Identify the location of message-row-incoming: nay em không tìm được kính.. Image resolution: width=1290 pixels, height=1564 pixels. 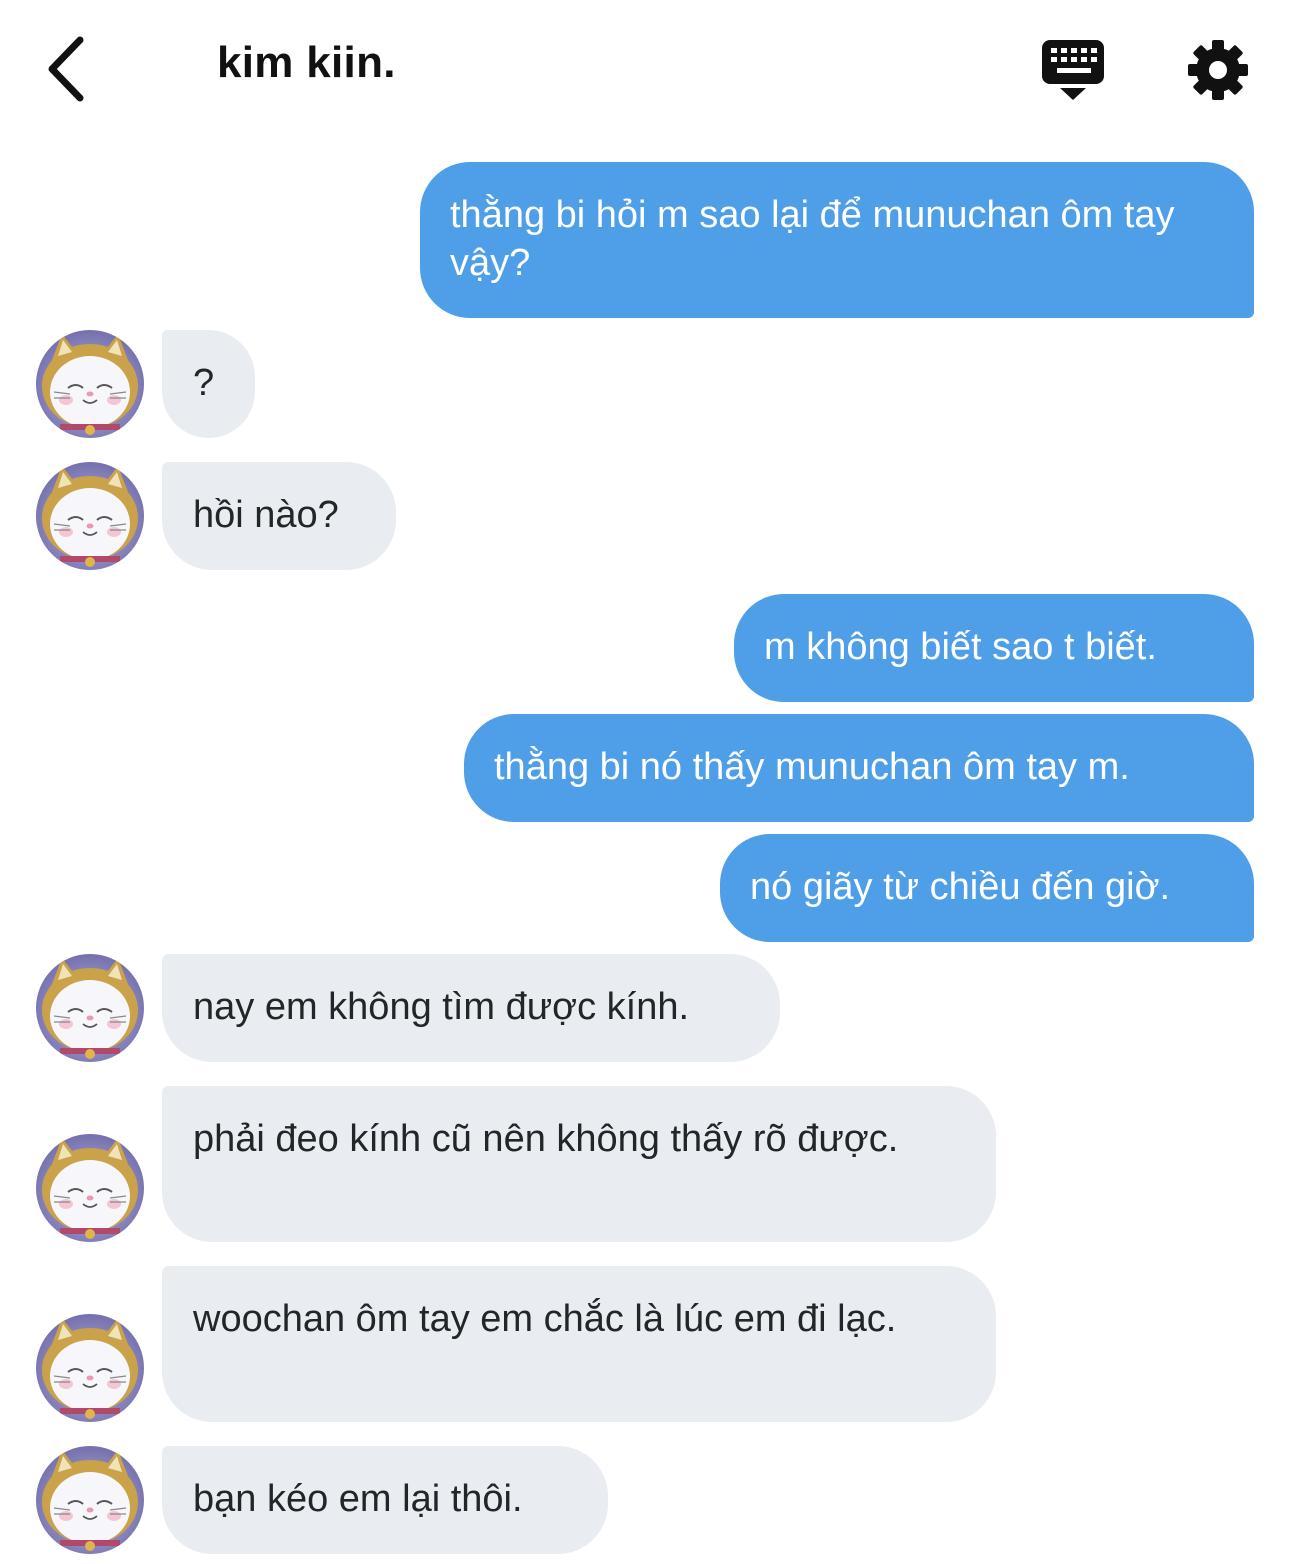
(645, 1008).